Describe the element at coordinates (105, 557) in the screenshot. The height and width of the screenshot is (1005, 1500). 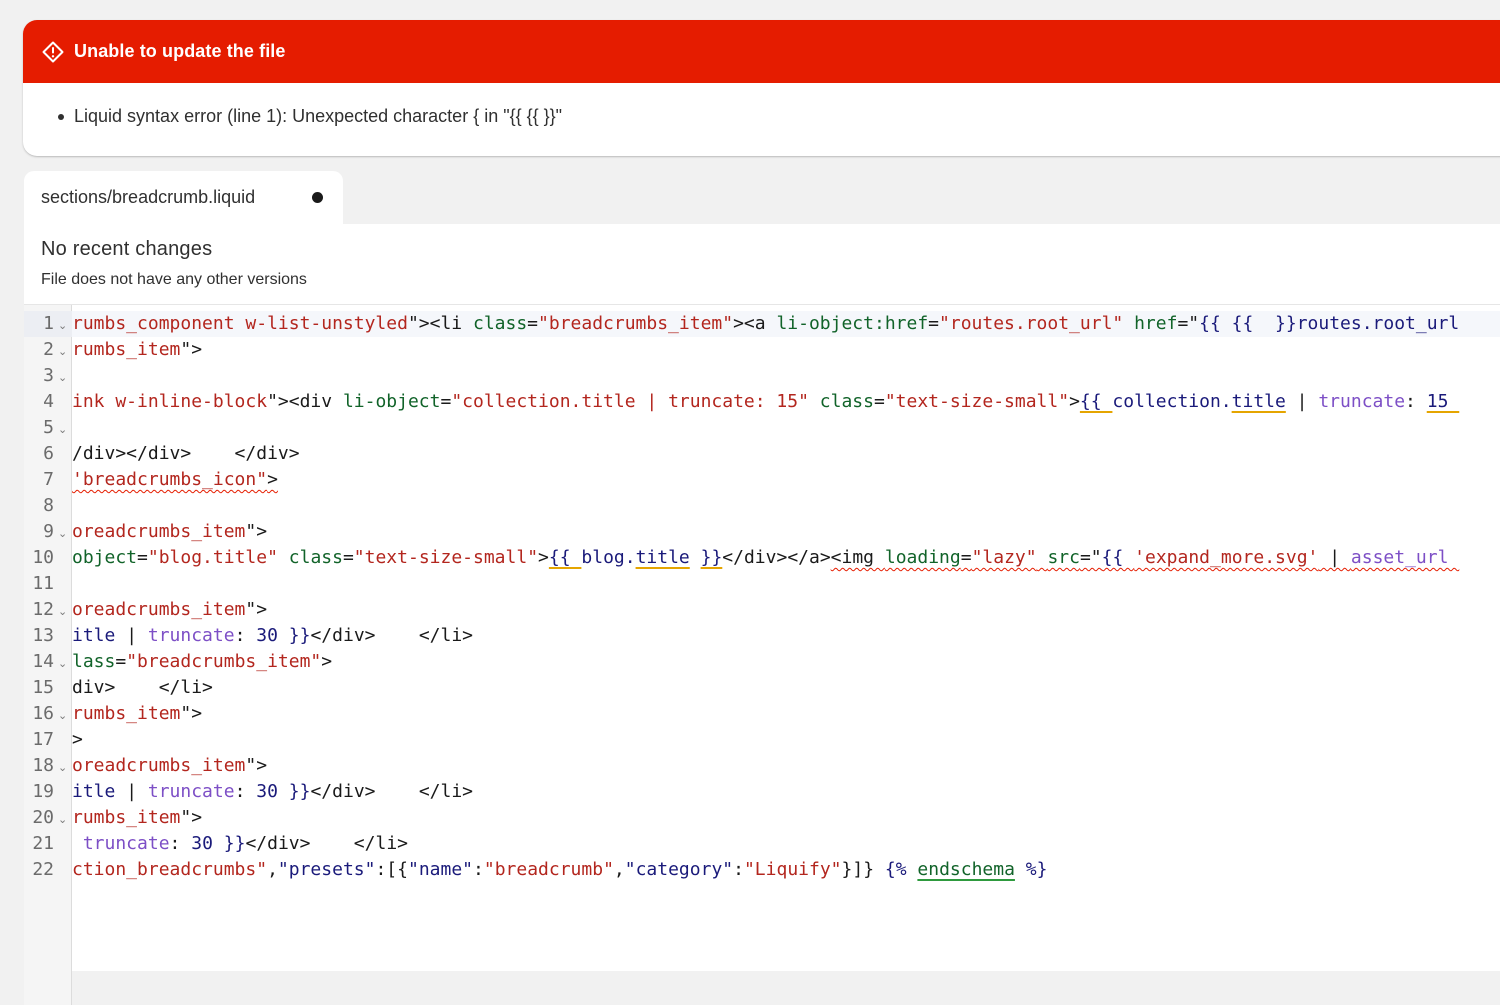
I see `code-token: object` at that location.